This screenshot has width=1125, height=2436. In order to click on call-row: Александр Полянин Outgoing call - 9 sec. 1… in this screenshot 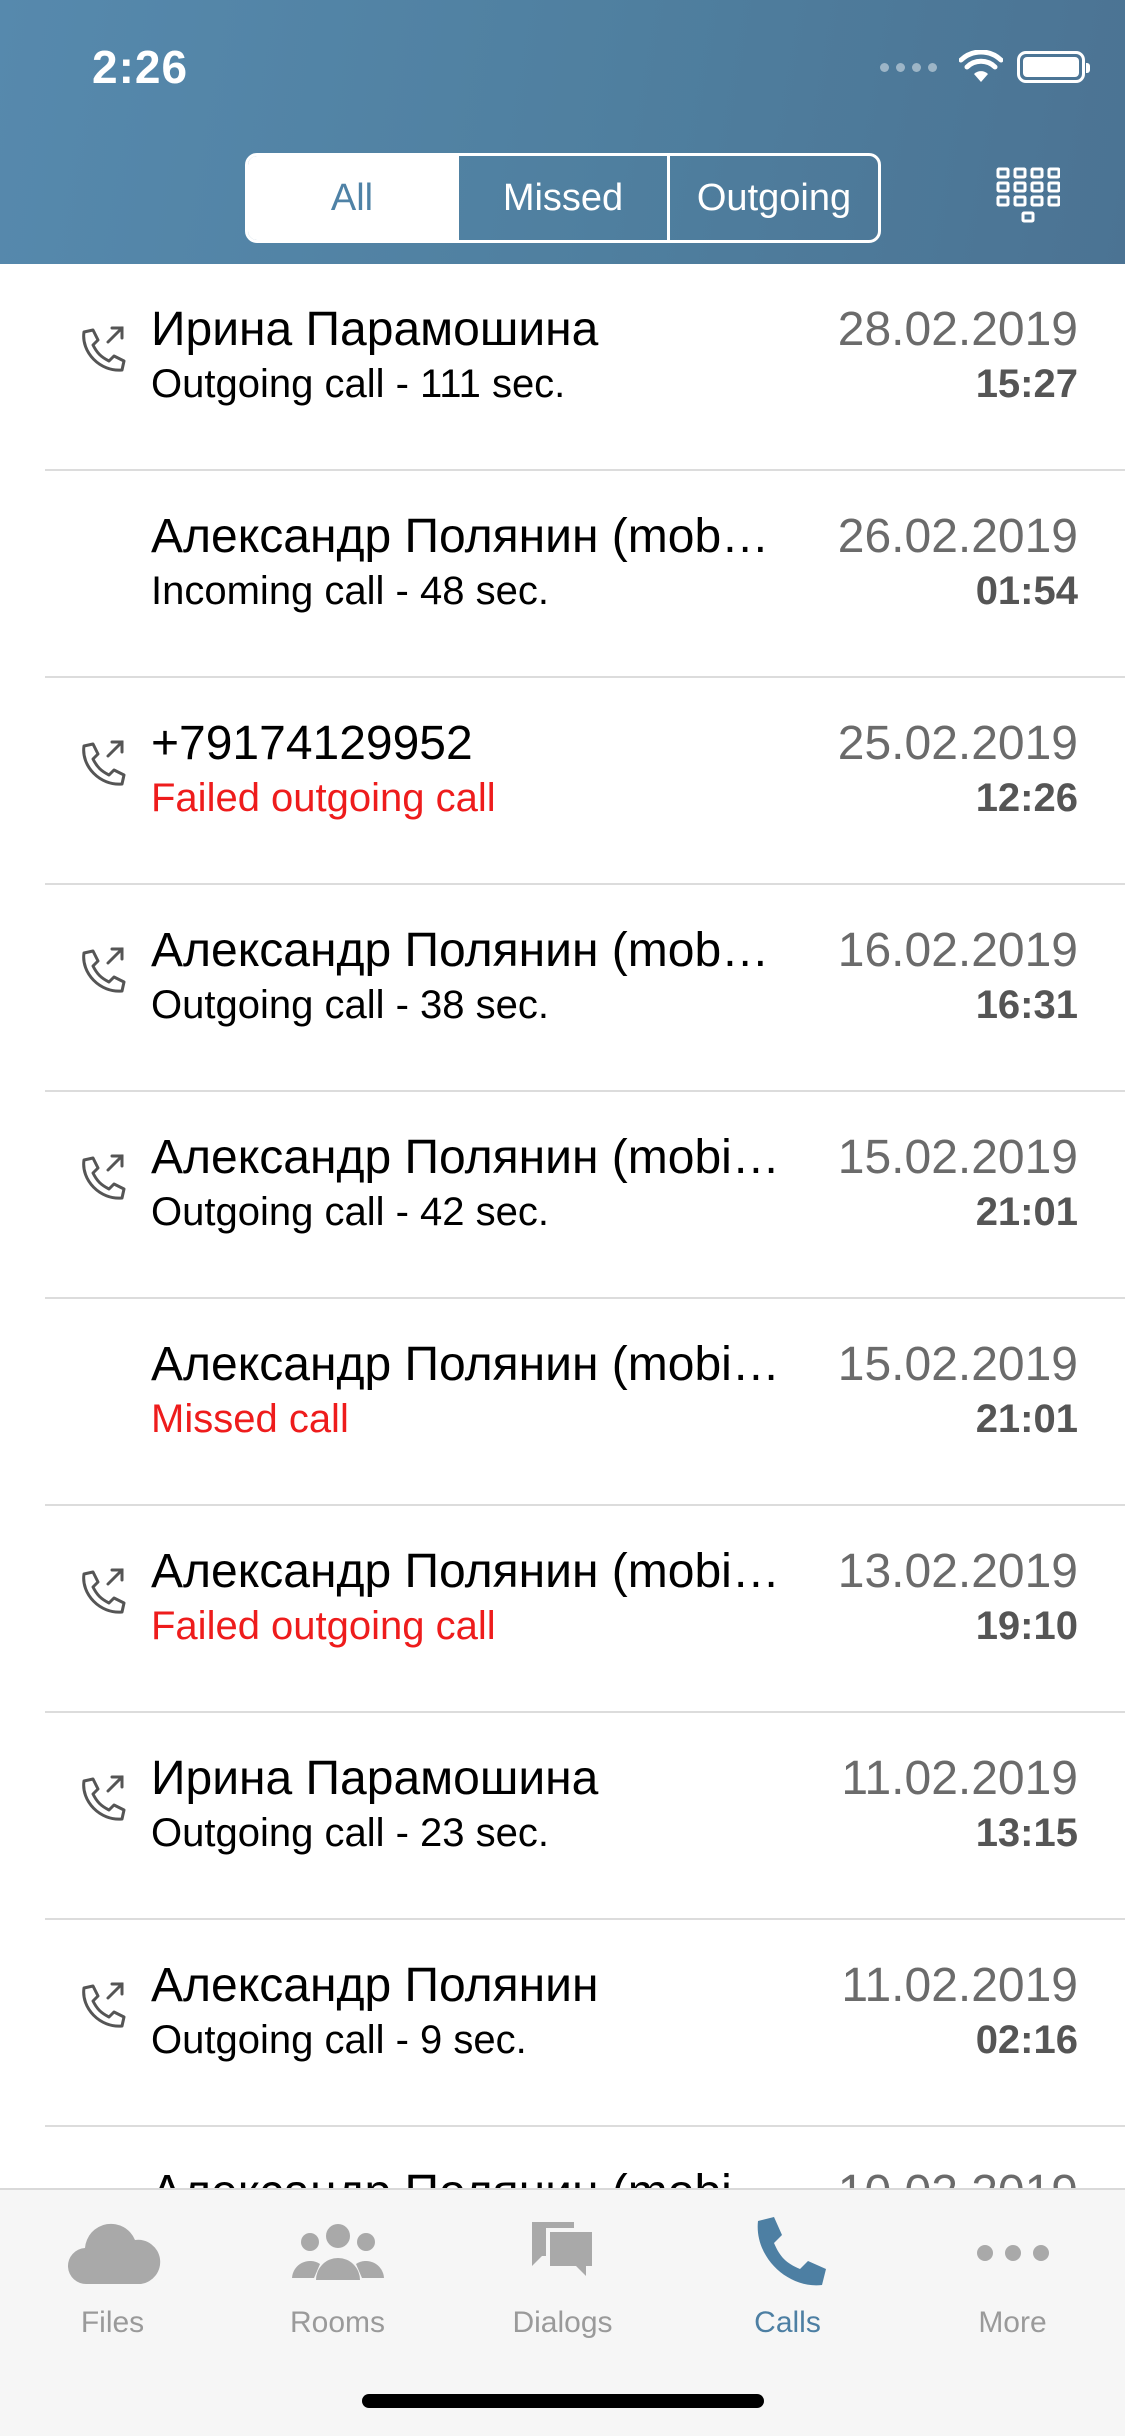, I will do `click(562, 2023)`.